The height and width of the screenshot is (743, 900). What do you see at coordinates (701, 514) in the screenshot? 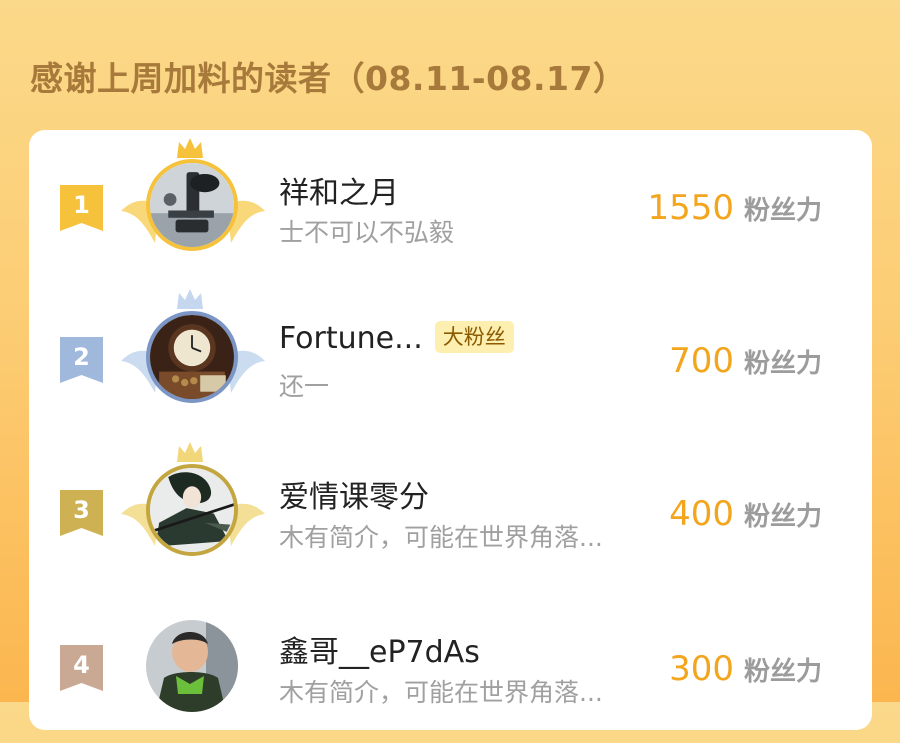
I see `fan-power-value: 400` at bounding box center [701, 514].